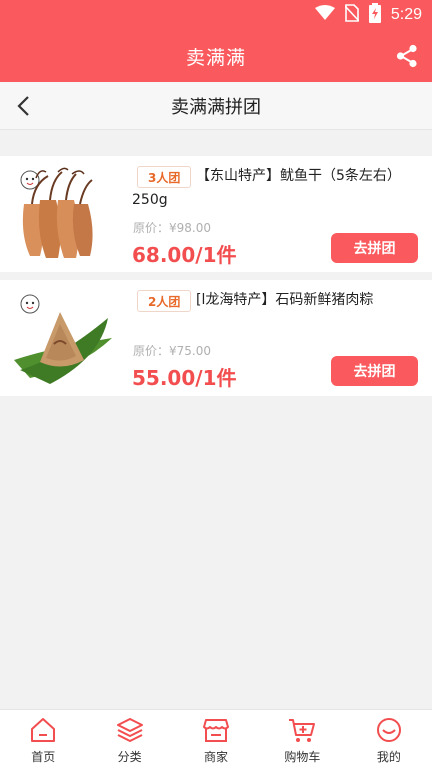  I want to click on tab-home: 首页, so click(43, 739).